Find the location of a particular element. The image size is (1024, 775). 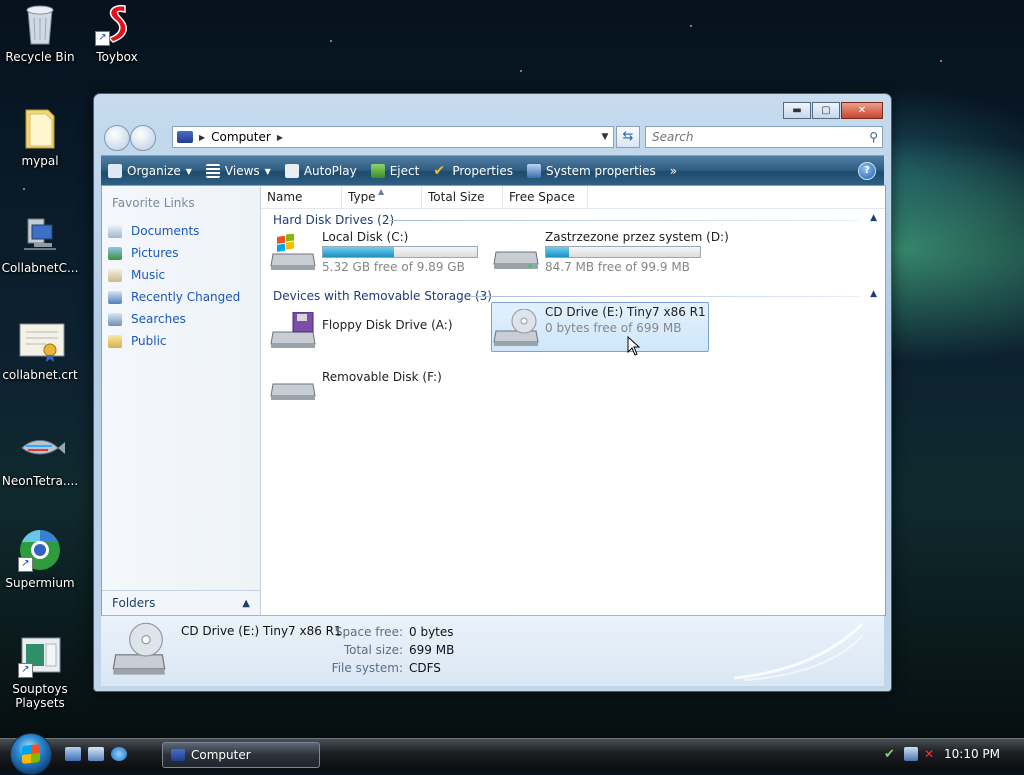

desktop-icon-collabnet-crt: collabnet.crt is located at coordinates (40, 351).